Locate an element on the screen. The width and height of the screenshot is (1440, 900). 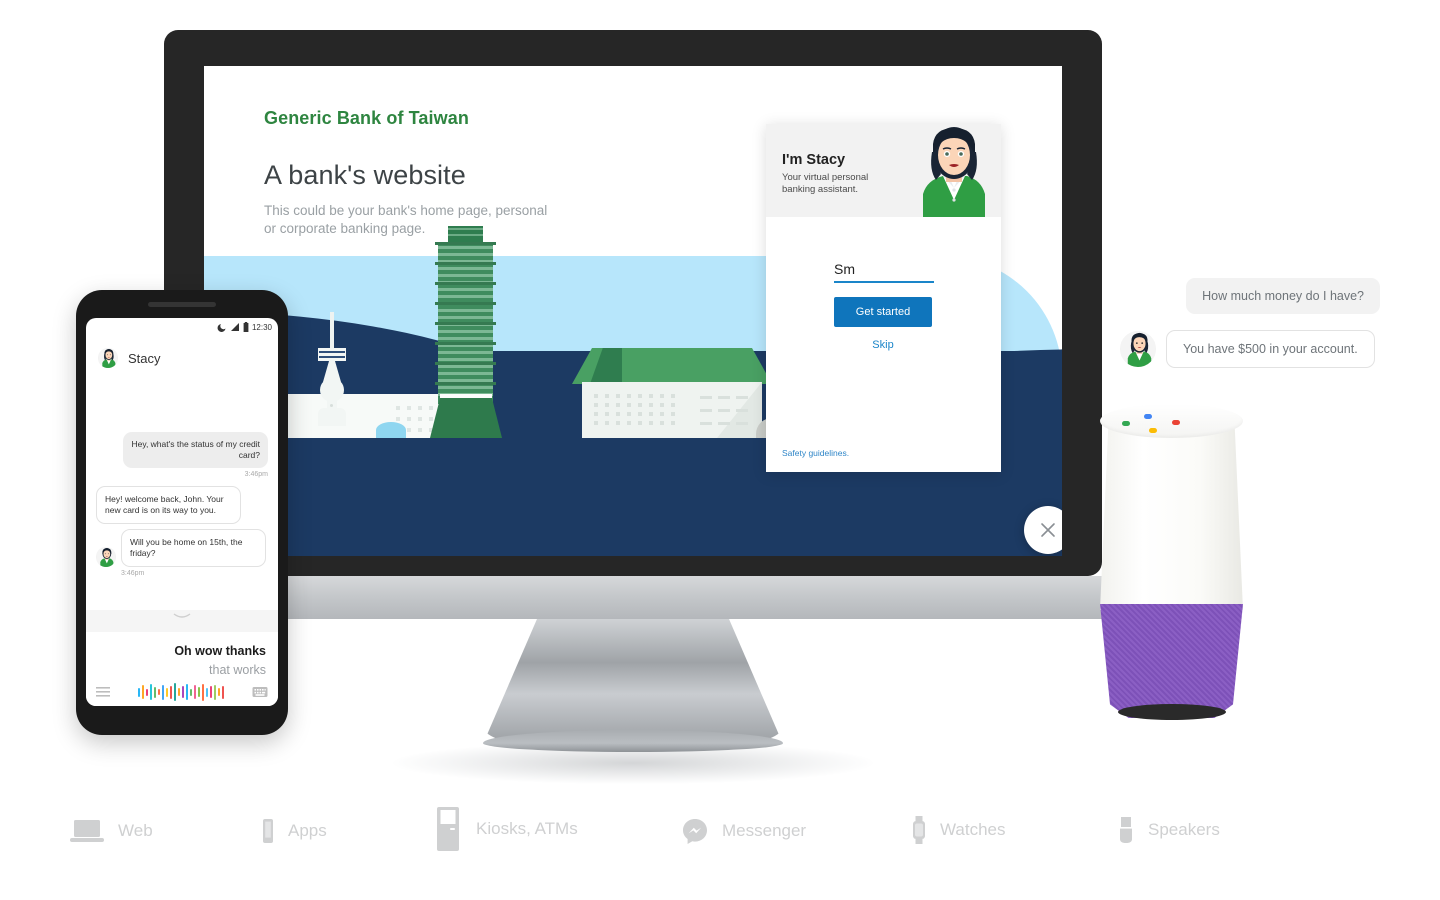
hamburger-menu-icon is located at coordinates (103, 692).